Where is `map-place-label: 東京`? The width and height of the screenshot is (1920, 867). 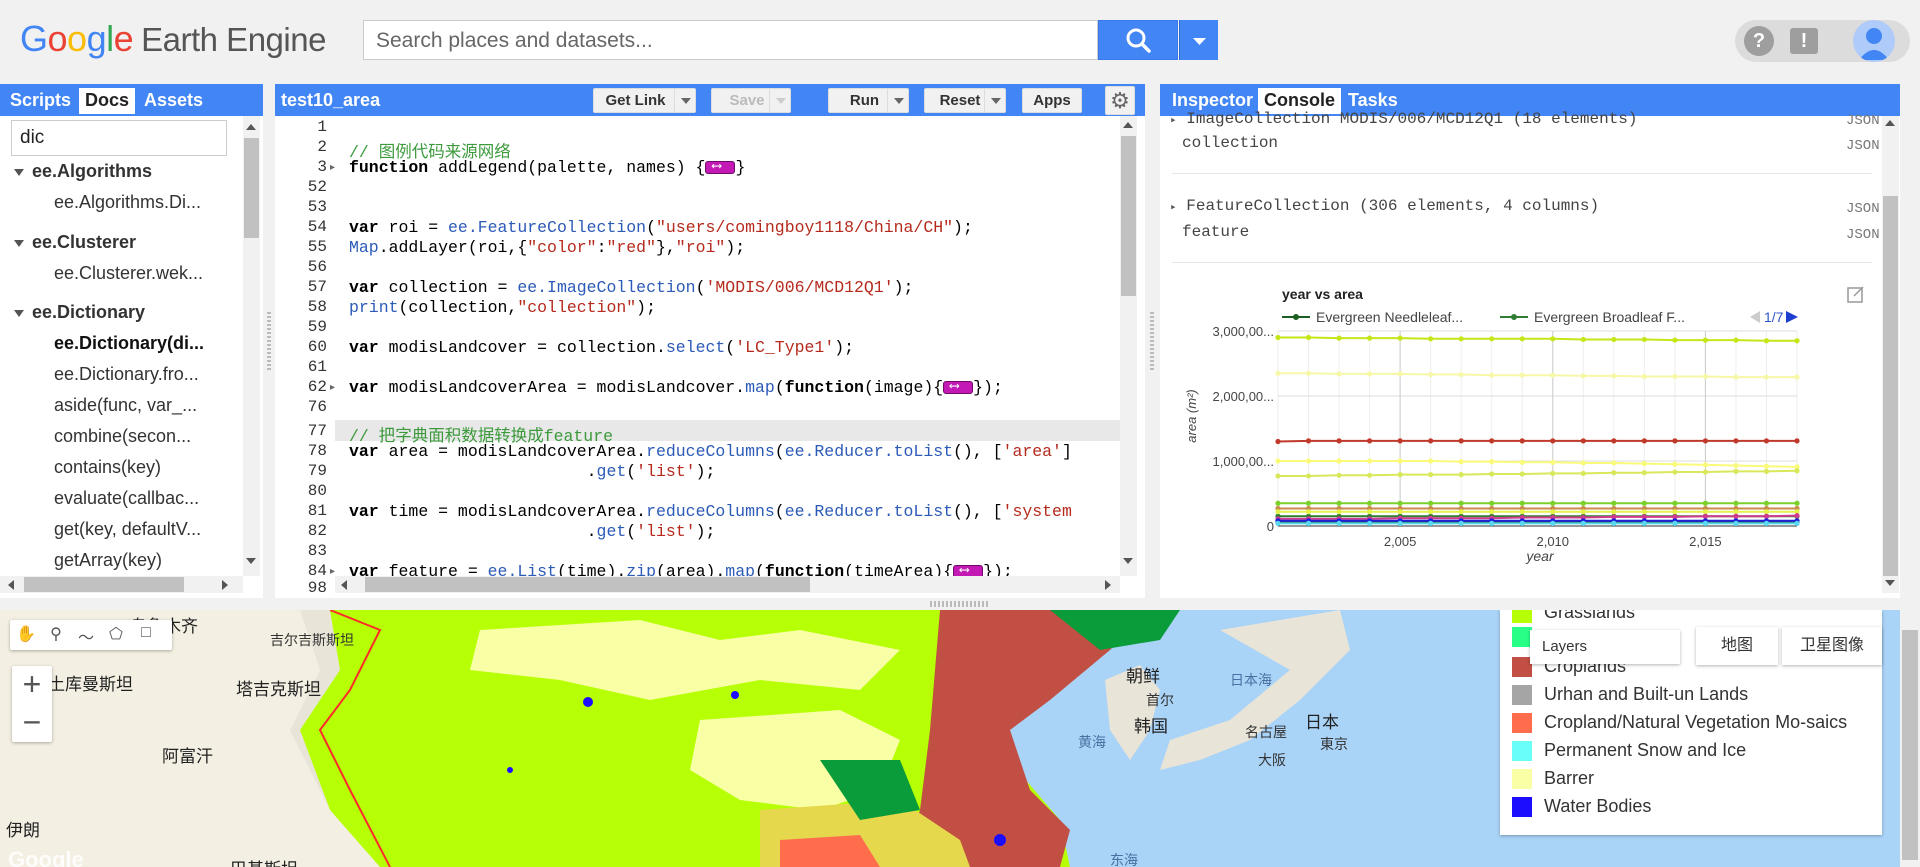
map-place-label: 東京 is located at coordinates (1334, 744).